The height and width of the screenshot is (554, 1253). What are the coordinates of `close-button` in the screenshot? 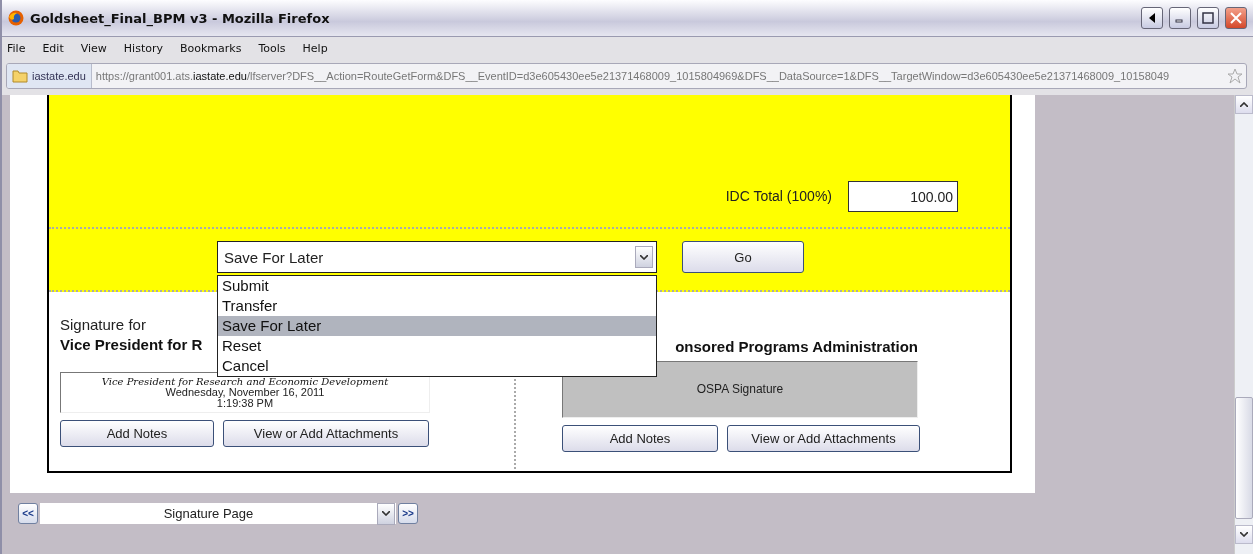 It's located at (1236, 18).